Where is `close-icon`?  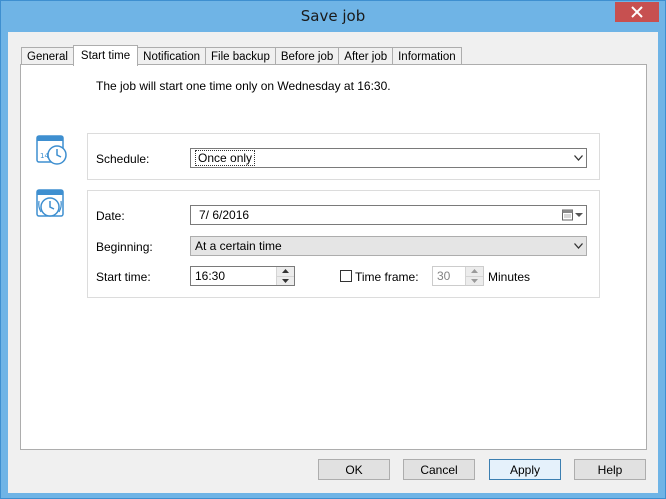
close-icon is located at coordinates (637, 12).